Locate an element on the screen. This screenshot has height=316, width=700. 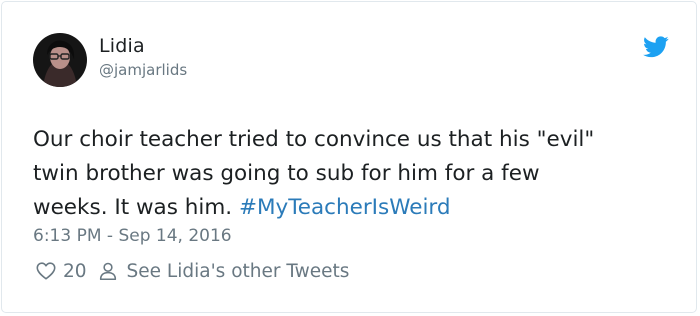
author-handle: @jamjarlids is located at coordinates (143, 70).